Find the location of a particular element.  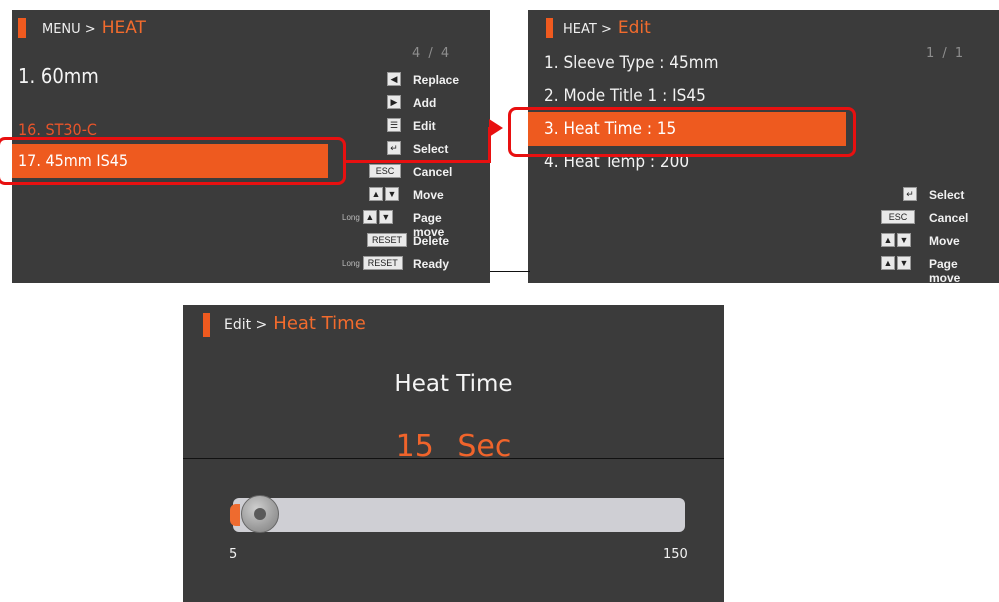

page-indicator: 4 / 4 is located at coordinates (432, 53).